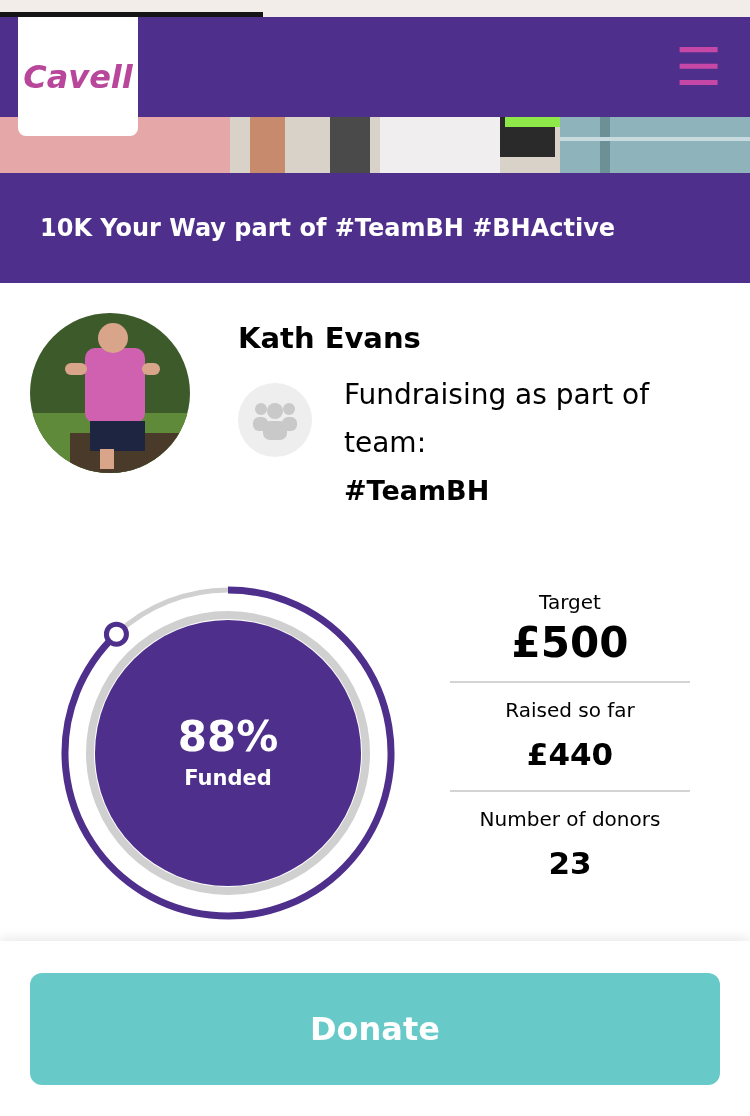 The width and height of the screenshot is (750, 1116). Describe the element at coordinates (417, 490) in the screenshot. I see `team-name: #TeamBH` at that location.